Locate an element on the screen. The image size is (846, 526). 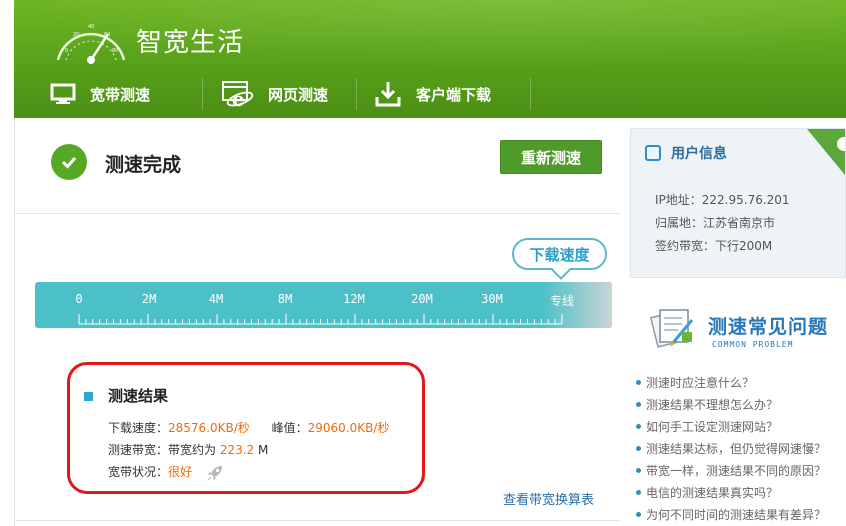
scale-label: 30M is located at coordinates (492, 299).